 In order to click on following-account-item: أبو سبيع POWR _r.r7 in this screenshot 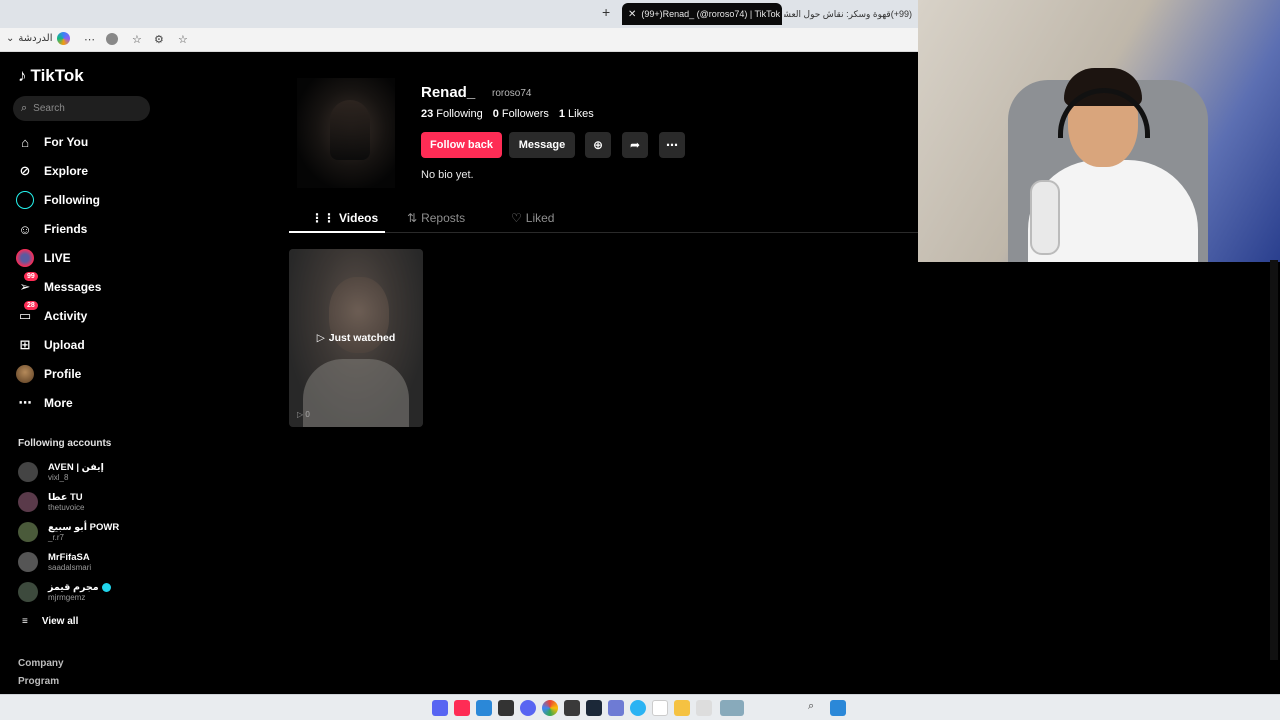, I will do `click(88, 532)`.